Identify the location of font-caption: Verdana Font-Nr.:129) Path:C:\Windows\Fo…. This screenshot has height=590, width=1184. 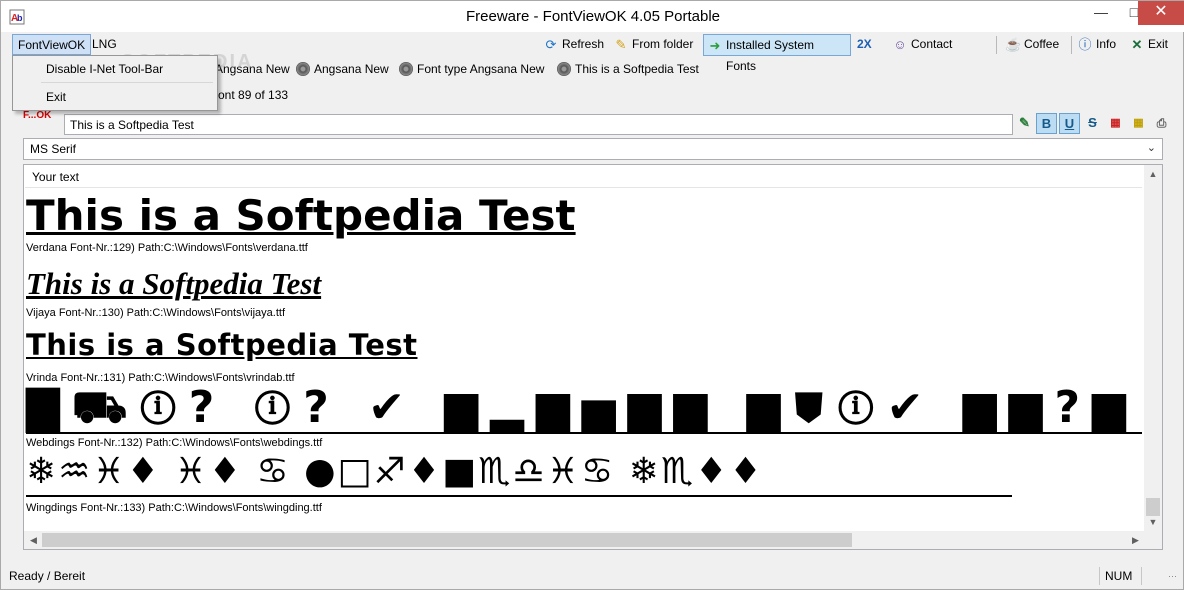
(167, 248).